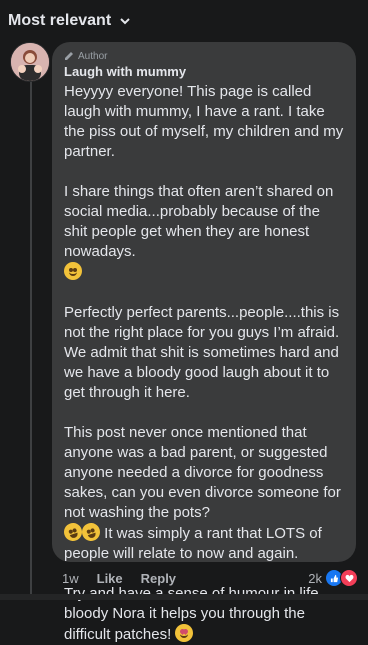 This screenshot has height=645, width=368. What do you see at coordinates (110, 578) in the screenshot?
I see `like-button: Like` at bounding box center [110, 578].